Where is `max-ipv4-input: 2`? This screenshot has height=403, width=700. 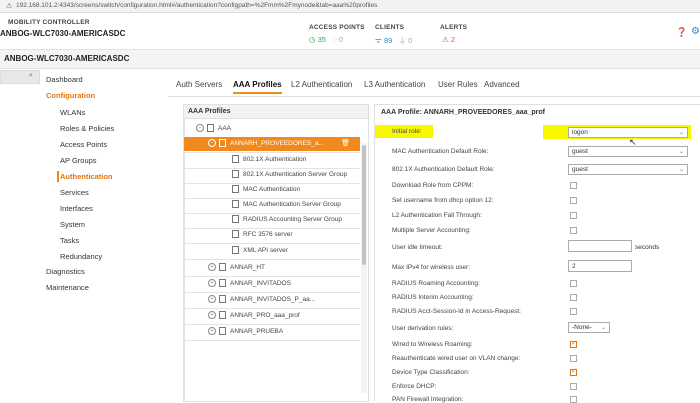
max-ipv4-input: 2 is located at coordinates (600, 266).